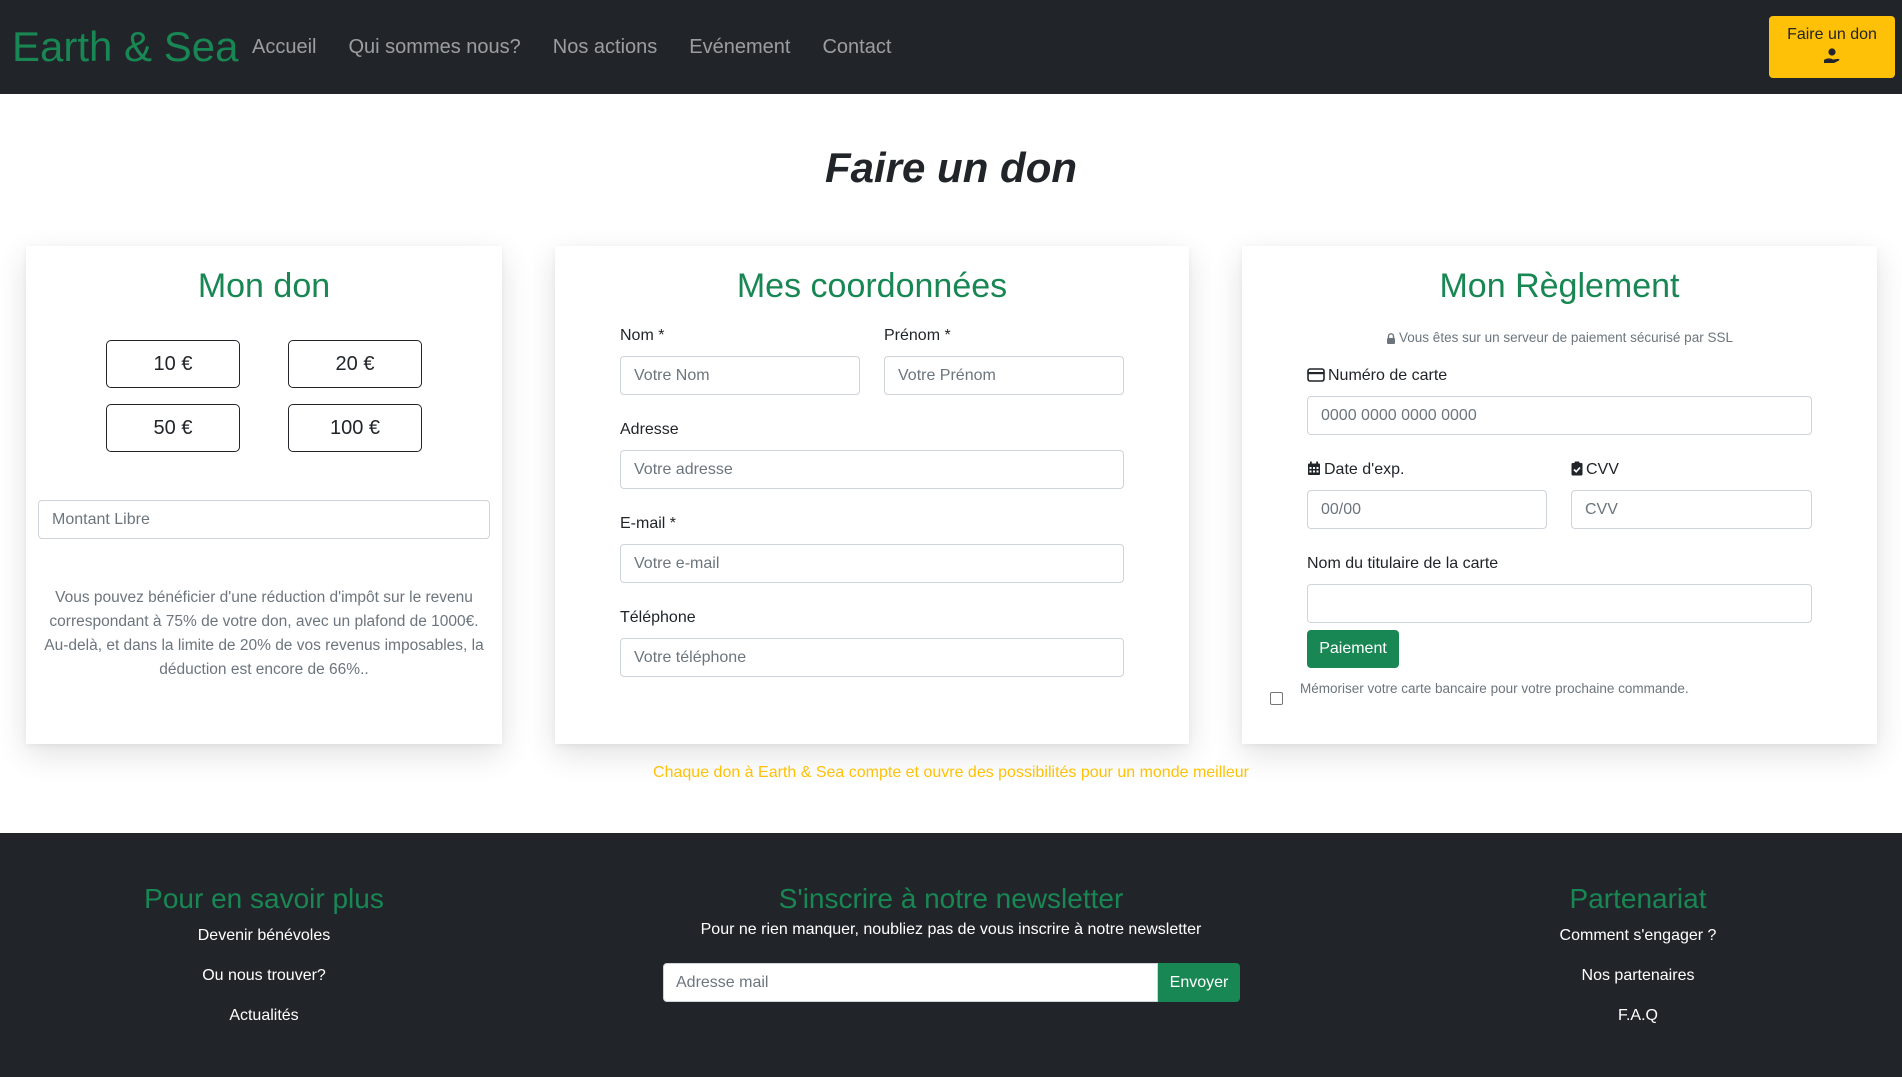 The width and height of the screenshot is (1902, 1077). What do you see at coordinates (264, 898) in the screenshot?
I see `footer-learn-more-title: Pour en savoir plus` at bounding box center [264, 898].